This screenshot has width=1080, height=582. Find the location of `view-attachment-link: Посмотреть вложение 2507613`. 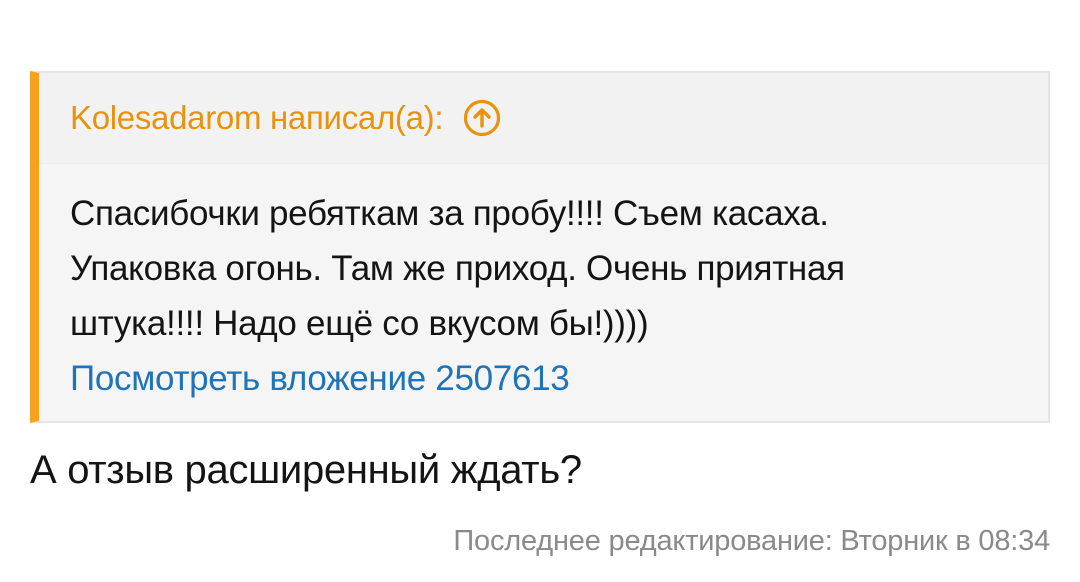

view-attachment-link: Посмотреть вложение 2507613 is located at coordinates (320, 378).